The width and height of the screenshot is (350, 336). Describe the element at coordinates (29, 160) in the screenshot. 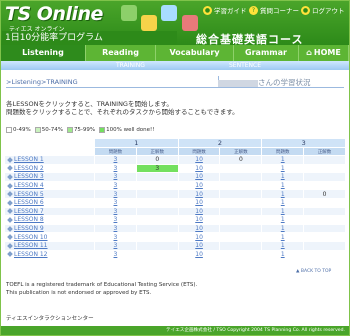

I see `lesson-label: LESSON 1` at that location.